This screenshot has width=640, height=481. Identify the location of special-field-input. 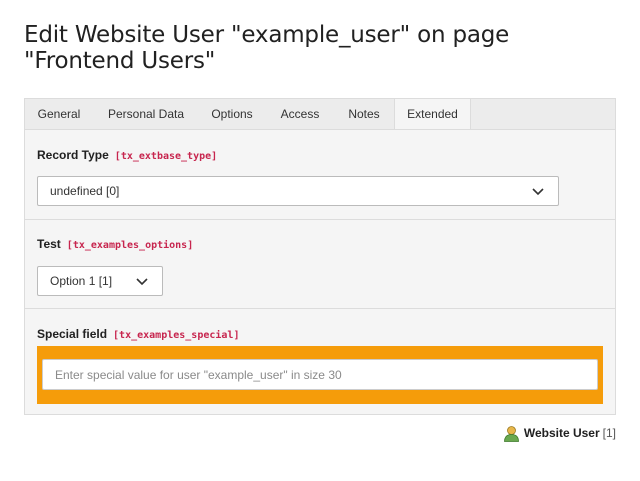
(320, 374).